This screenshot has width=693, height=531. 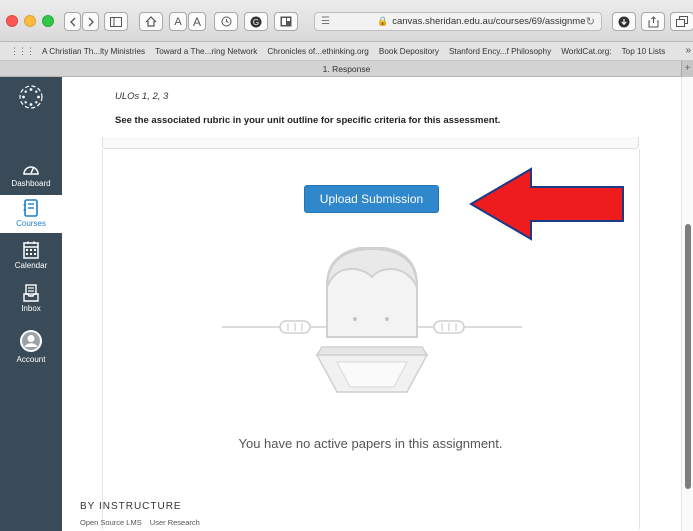 I want to click on bookmark-item: Stanford Ency...f Philosophy, so click(x=500, y=51).